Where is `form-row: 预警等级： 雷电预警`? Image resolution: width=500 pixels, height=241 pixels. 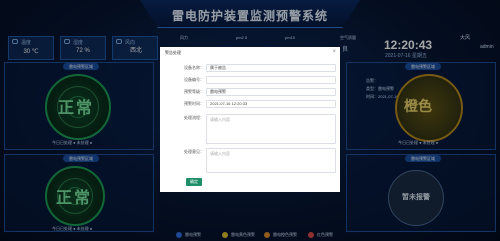
form-row: 预警等级： 雷电预警 is located at coordinates (250, 92).